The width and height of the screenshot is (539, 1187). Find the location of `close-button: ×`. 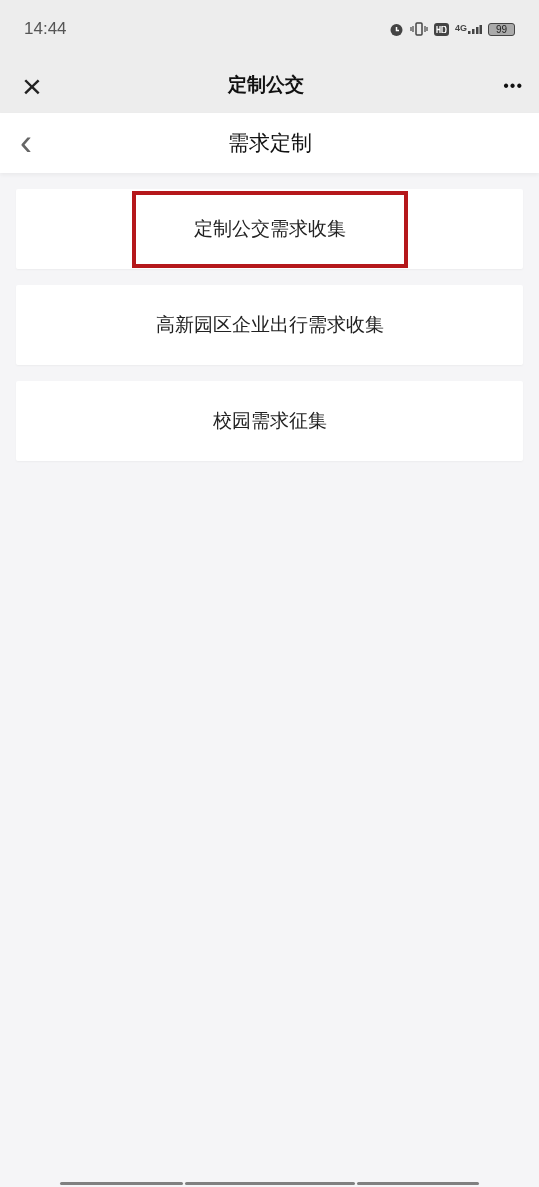

close-button: × is located at coordinates (32, 85).